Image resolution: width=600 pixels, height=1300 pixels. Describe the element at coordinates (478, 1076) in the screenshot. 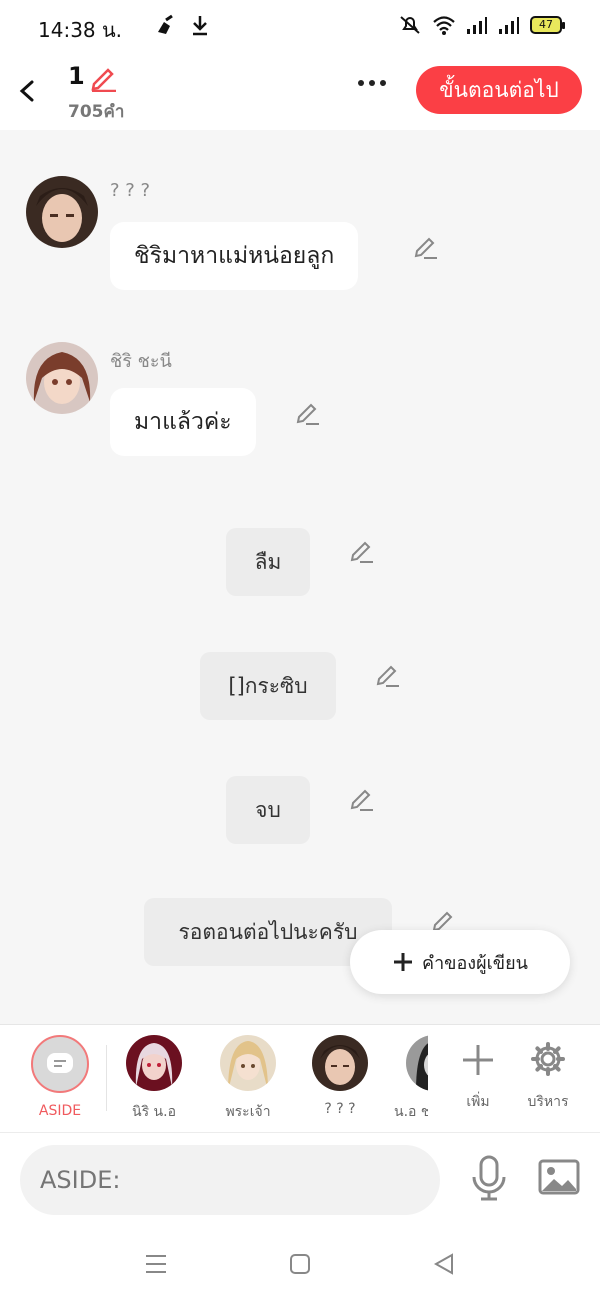

I see `add-character-button: เพิ่ม` at that location.